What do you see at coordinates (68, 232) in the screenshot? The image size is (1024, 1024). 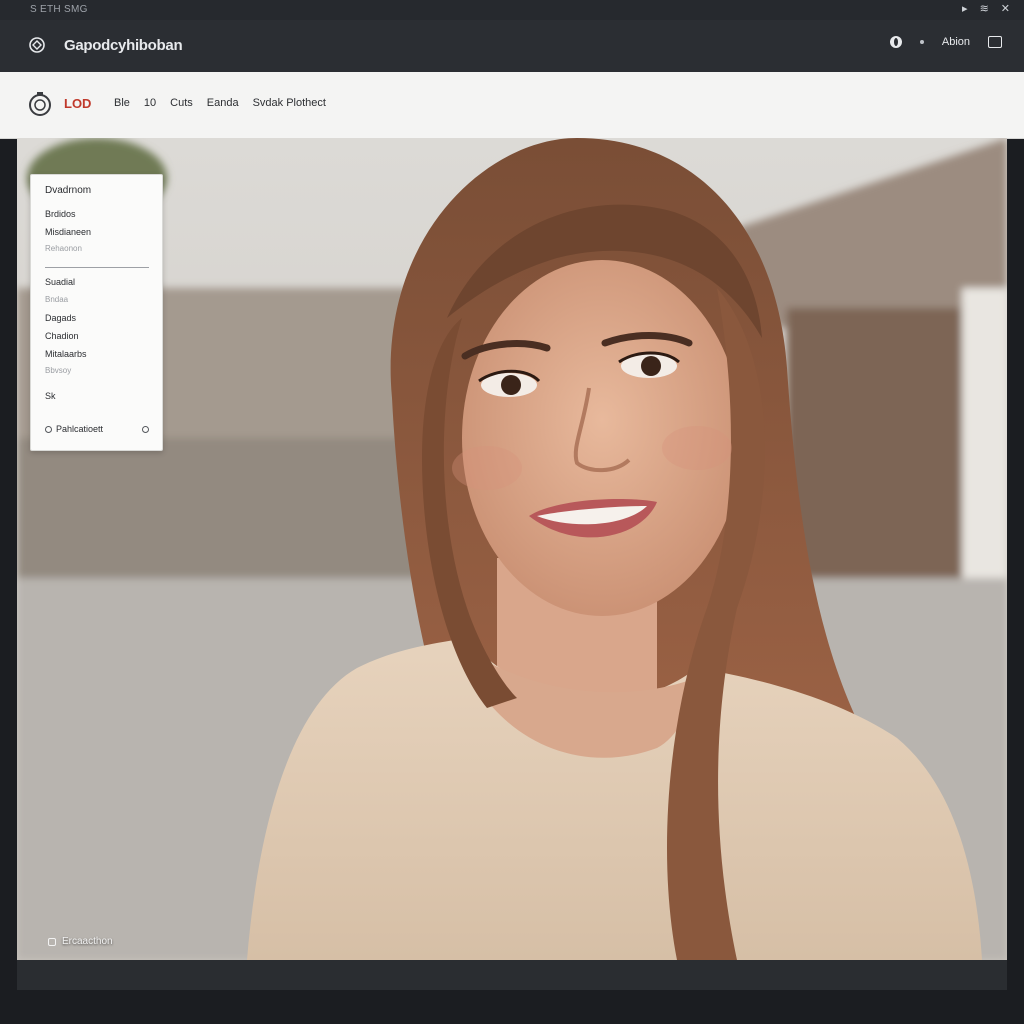 I see `menu-item: Misdianeen` at bounding box center [68, 232].